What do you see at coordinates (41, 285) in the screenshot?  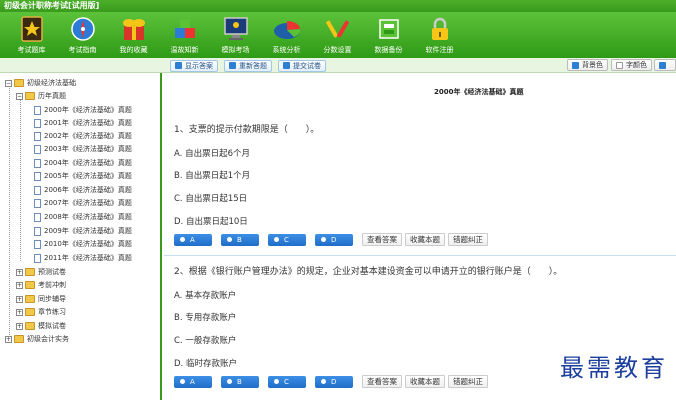 I see `tree-group-sprint: + 考前冲刺` at bounding box center [41, 285].